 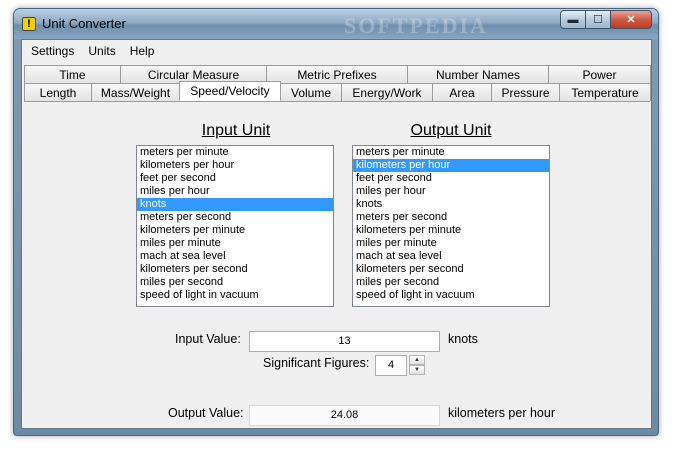 I want to click on arrow-up-icon: ▲, so click(x=417, y=360).